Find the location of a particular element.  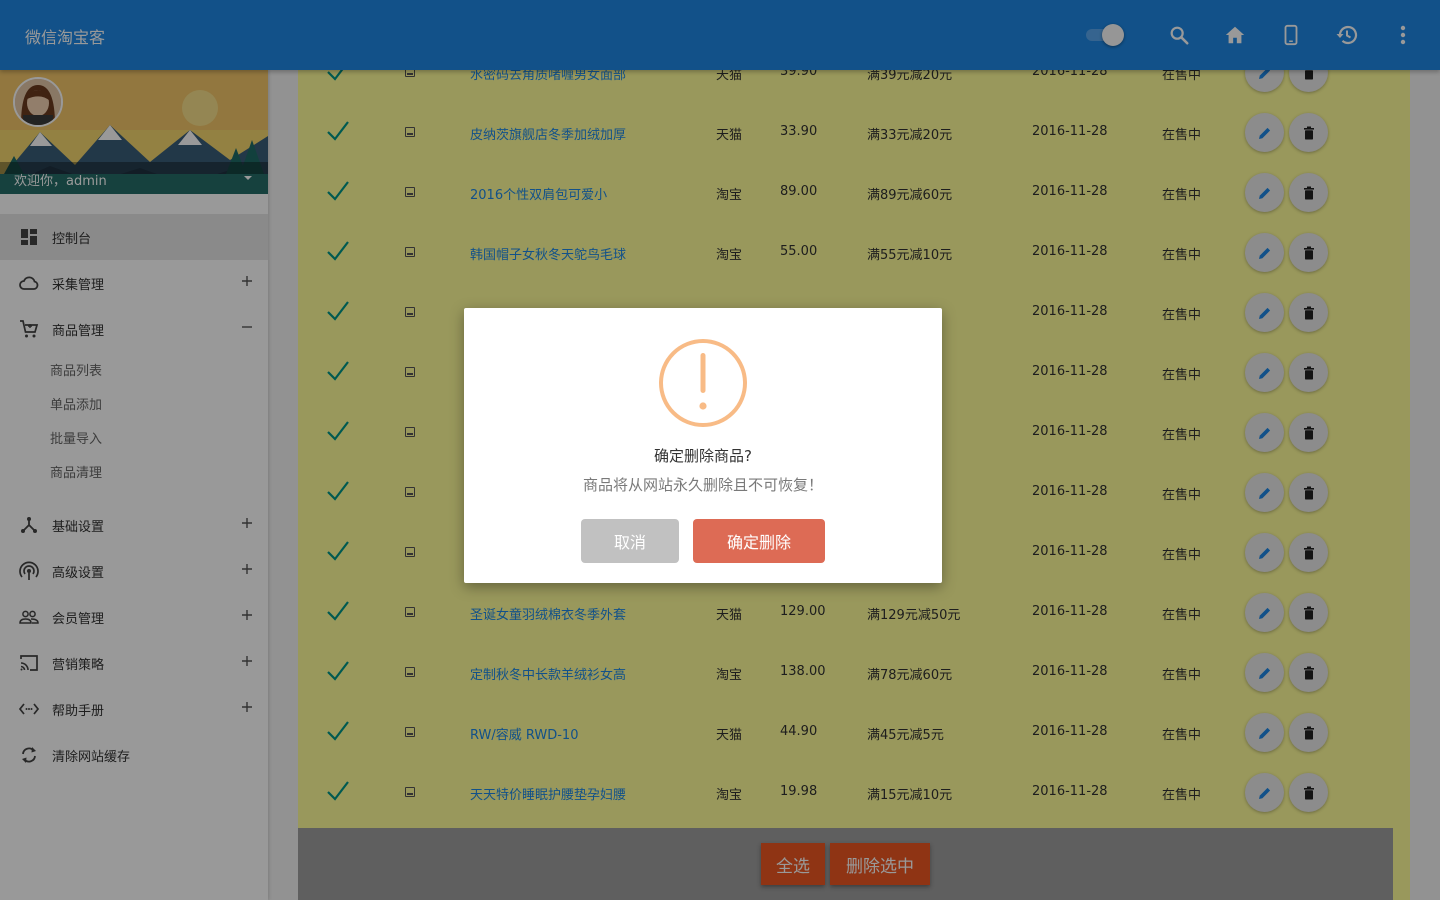

dialog-title: 确定删除商品? is located at coordinates (703, 456).